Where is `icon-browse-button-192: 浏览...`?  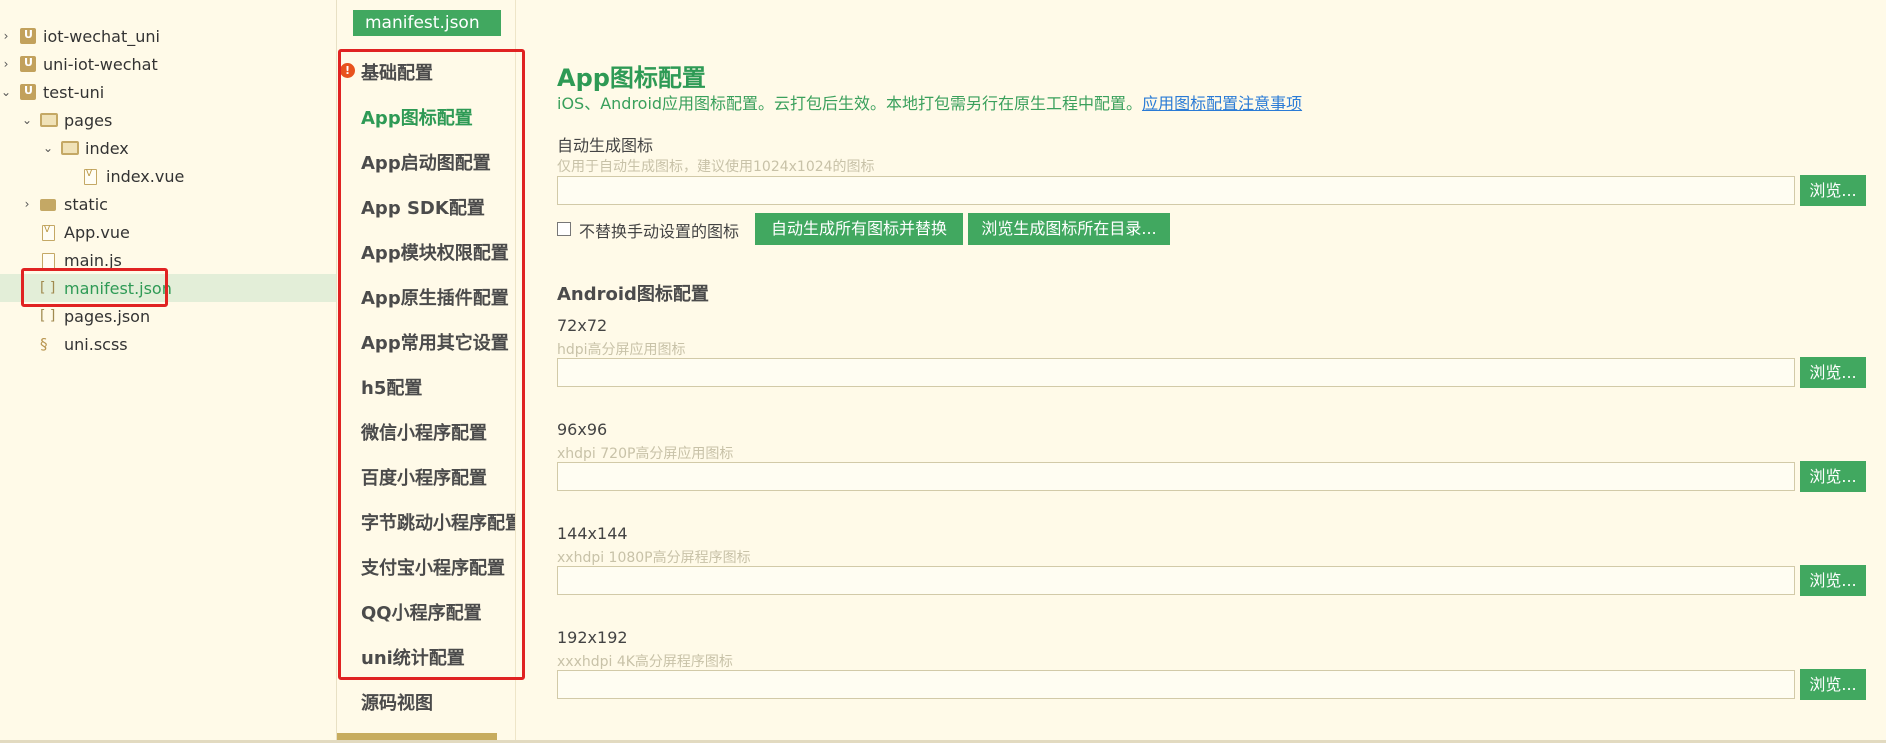 icon-browse-button-192: 浏览... is located at coordinates (1833, 684).